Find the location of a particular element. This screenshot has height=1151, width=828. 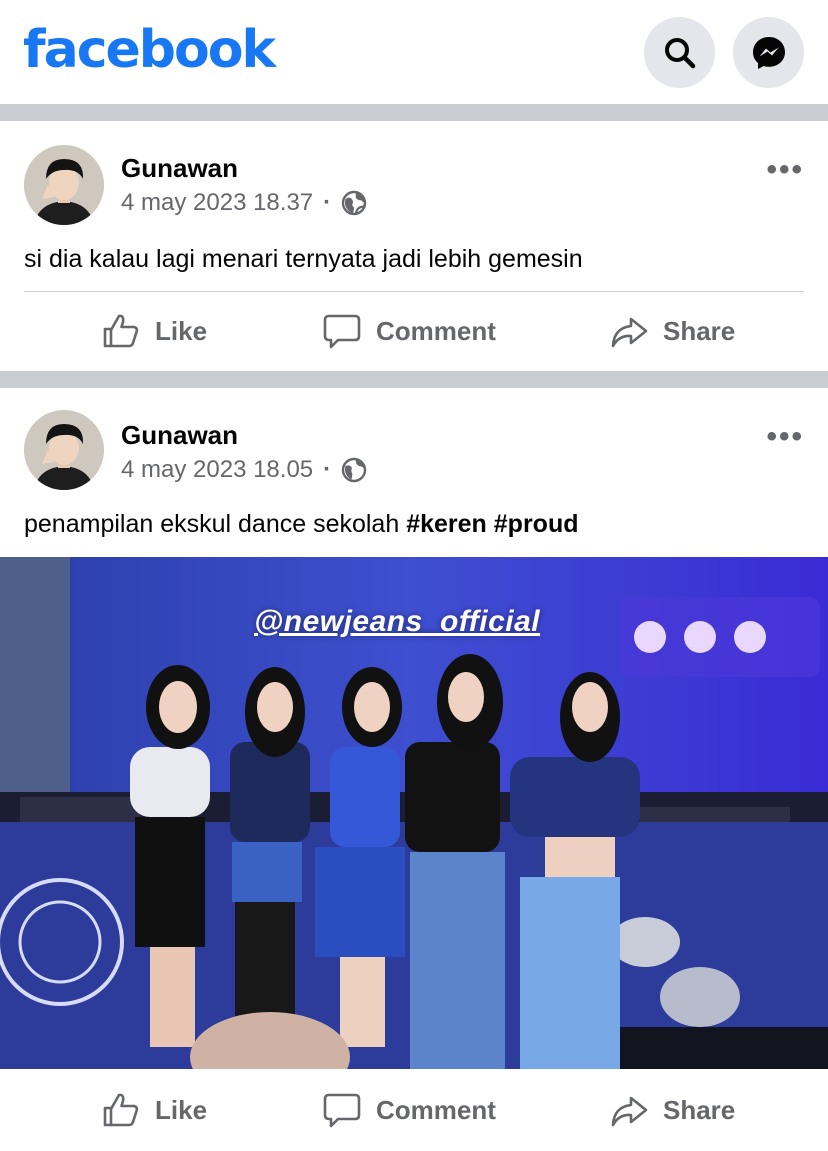

facebook-logo: facebook is located at coordinates (149, 50).